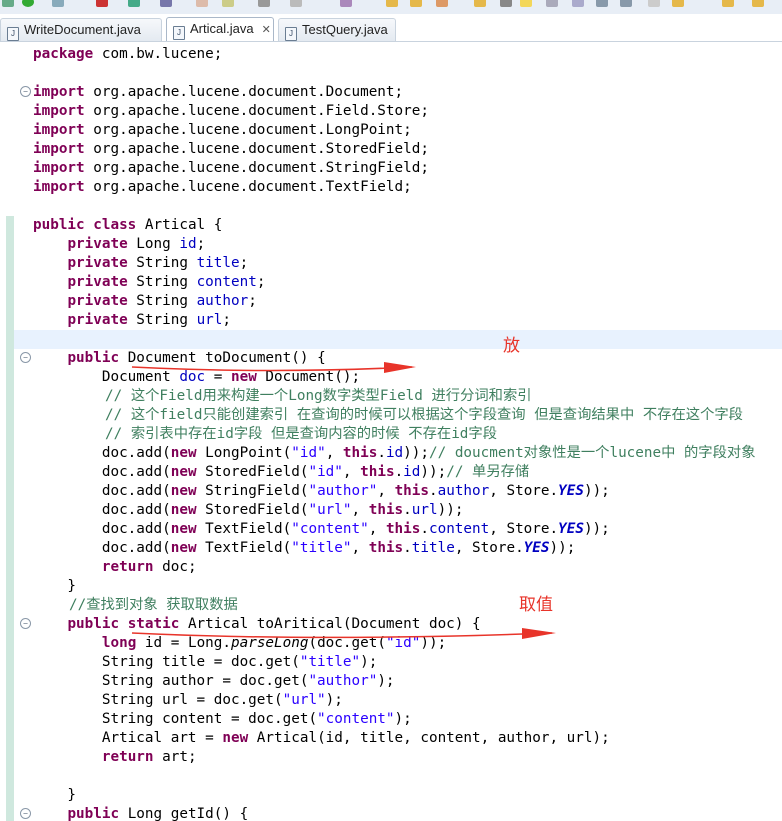  What do you see at coordinates (342, 635) in the screenshot?
I see `annotation-arrow-get` at bounding box center [342, 635].